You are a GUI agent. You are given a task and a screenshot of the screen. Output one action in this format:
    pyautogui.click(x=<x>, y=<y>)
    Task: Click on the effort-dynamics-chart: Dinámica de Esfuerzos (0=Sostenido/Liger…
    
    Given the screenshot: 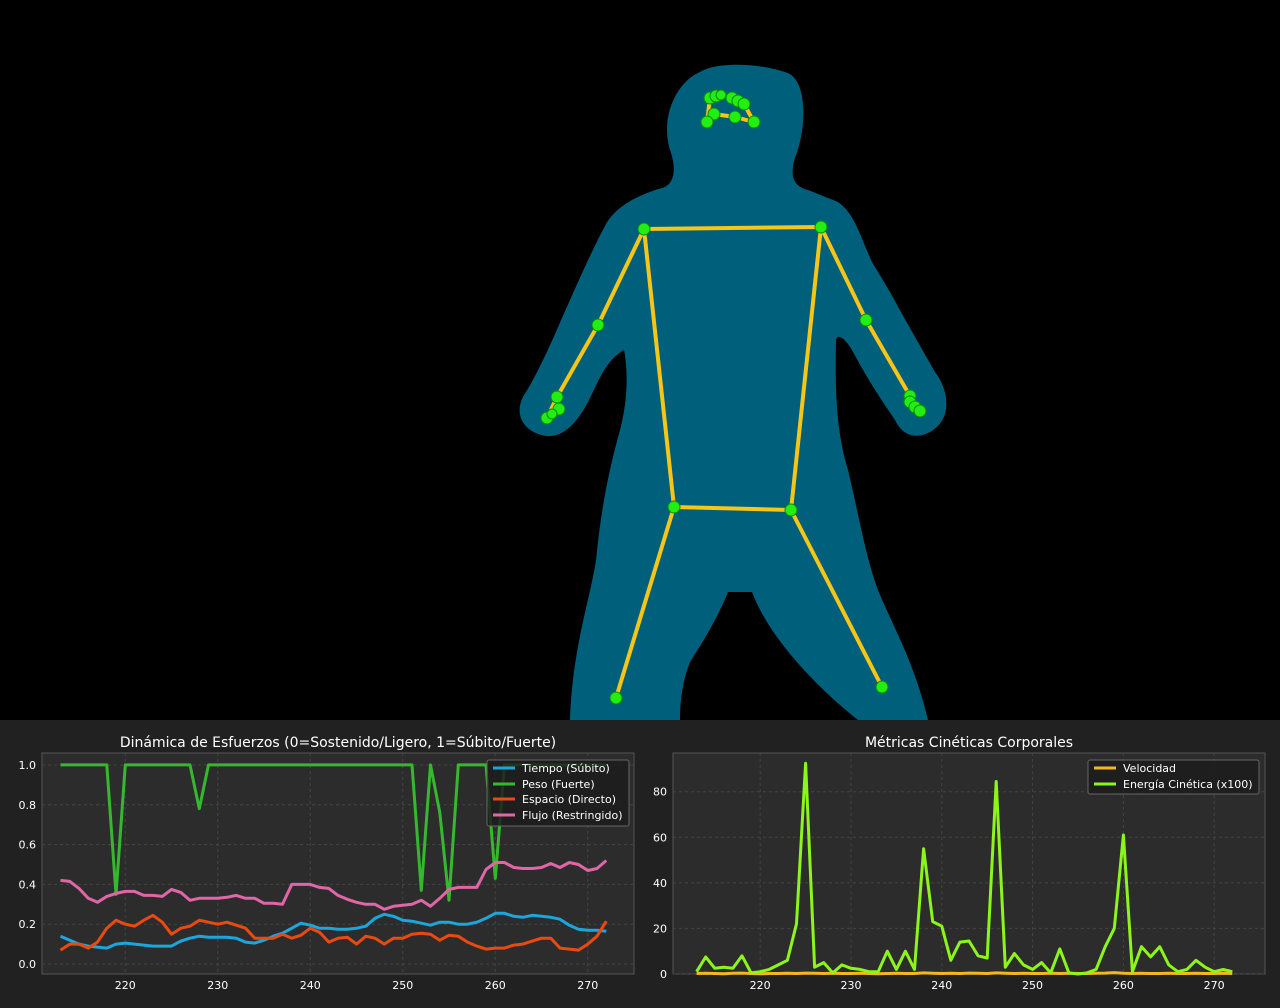 What is the action you would take?
    pyautogui.click(x=327, y=863)
    